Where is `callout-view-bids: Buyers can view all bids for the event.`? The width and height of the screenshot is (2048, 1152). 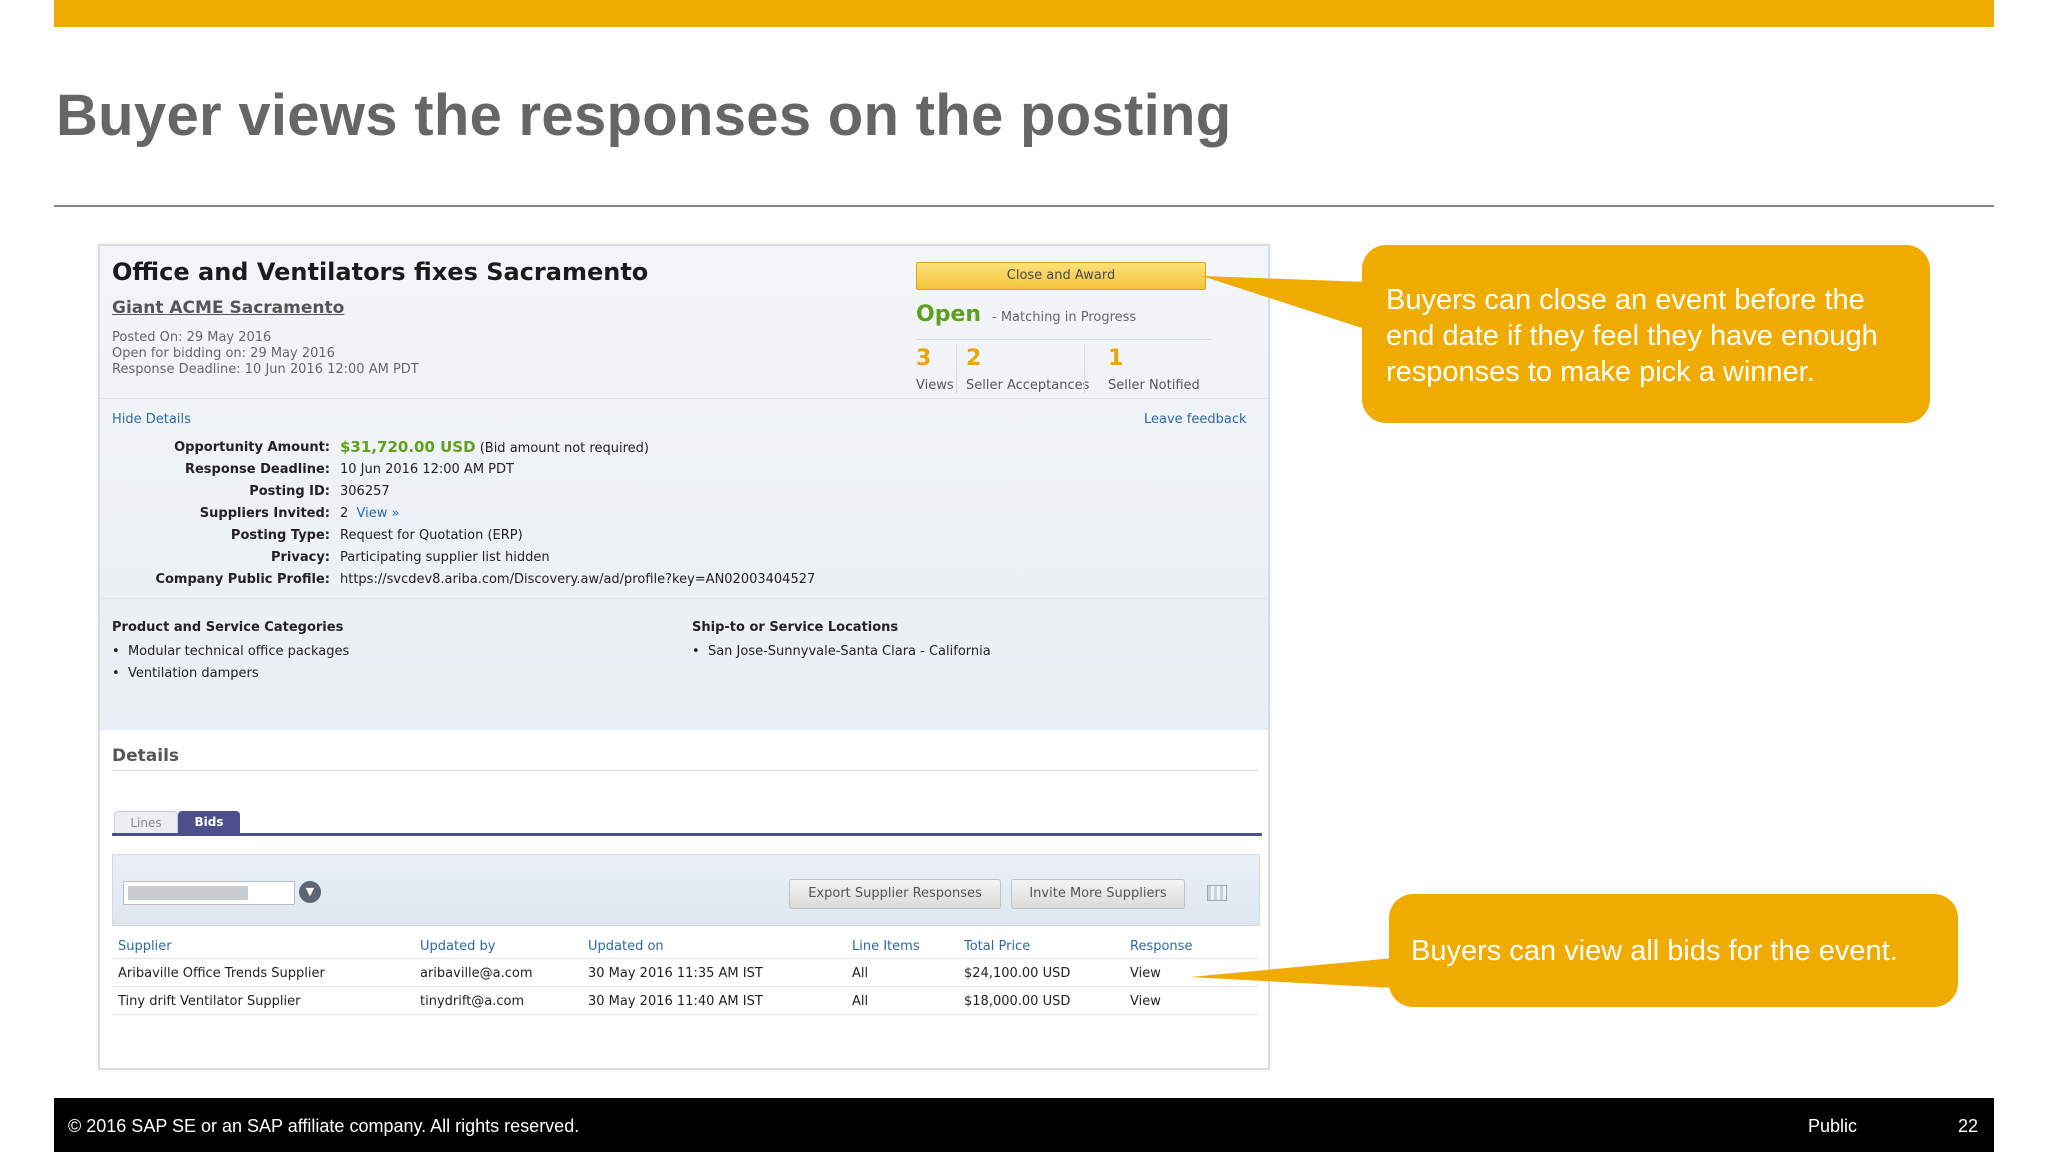 callout-view-bids: Buyers can view all bids for the event. is located at coordinates (1673, 950).